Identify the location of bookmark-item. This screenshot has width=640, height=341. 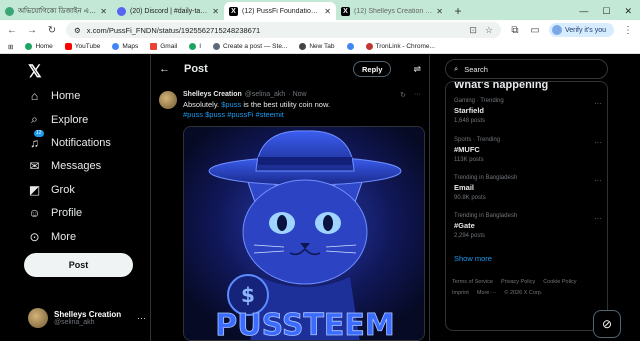
(350, 46).